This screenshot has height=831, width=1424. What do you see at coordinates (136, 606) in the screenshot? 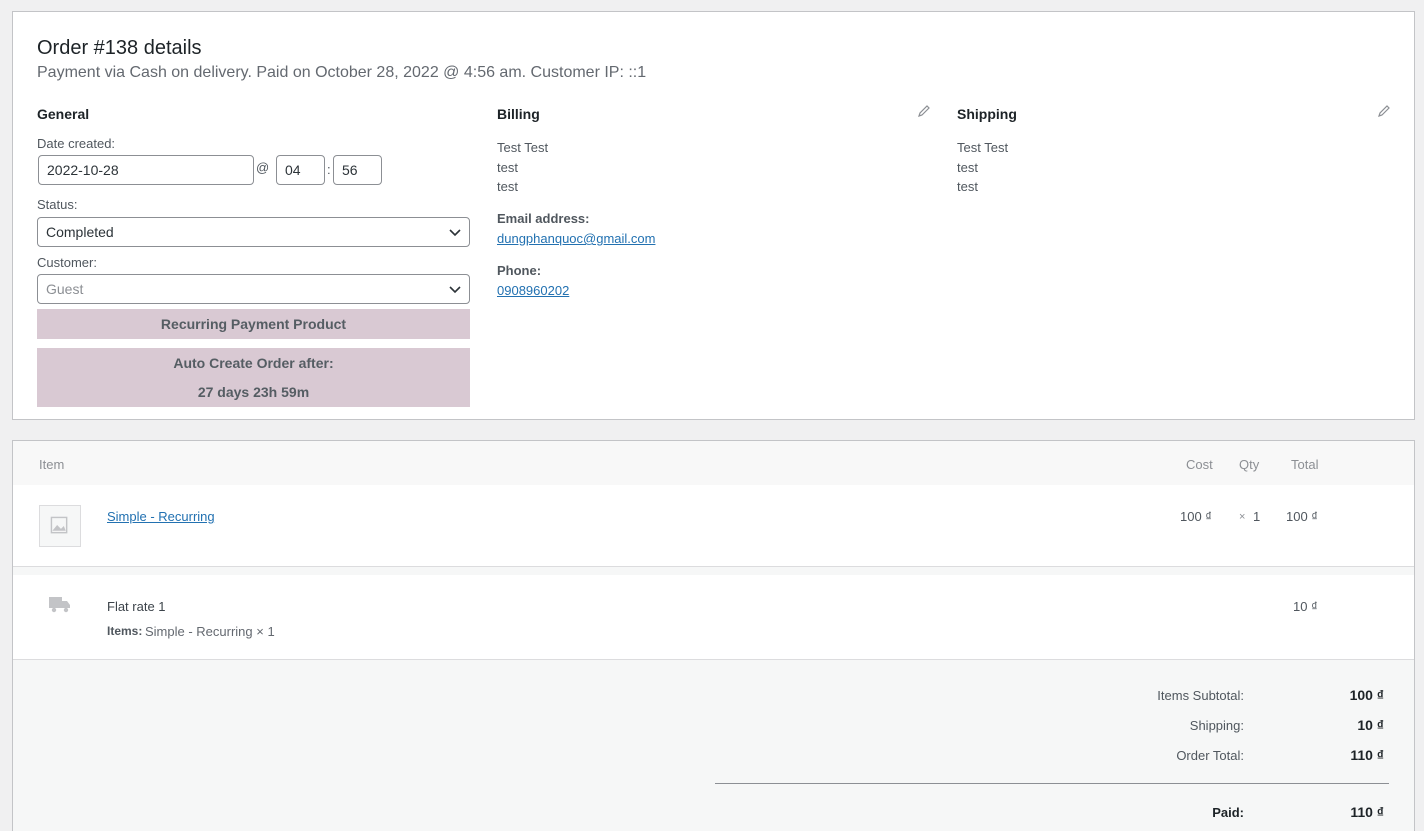
I see `shipping-method-name: Flat rate 1` at bounding box center [136, 606].